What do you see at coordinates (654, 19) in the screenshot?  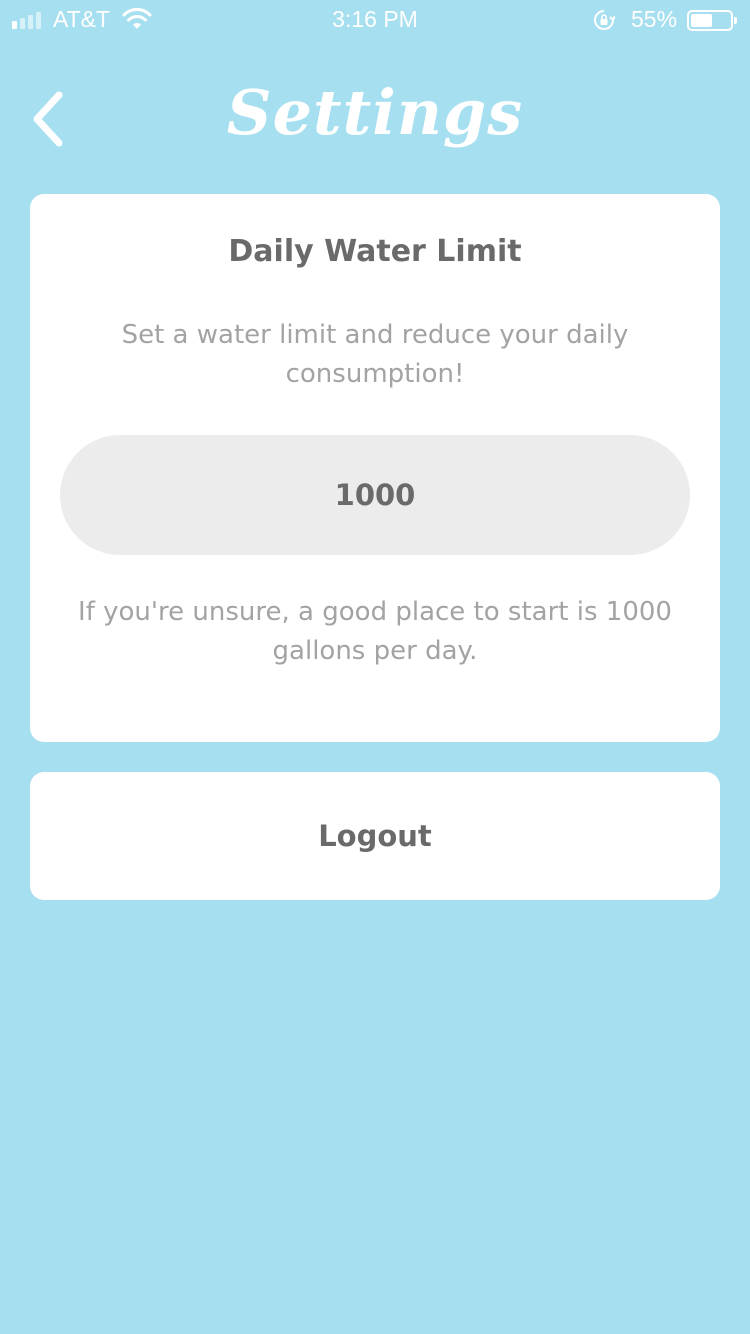 I see `battery-percentage: 55%` at bounding box center [654, 19].